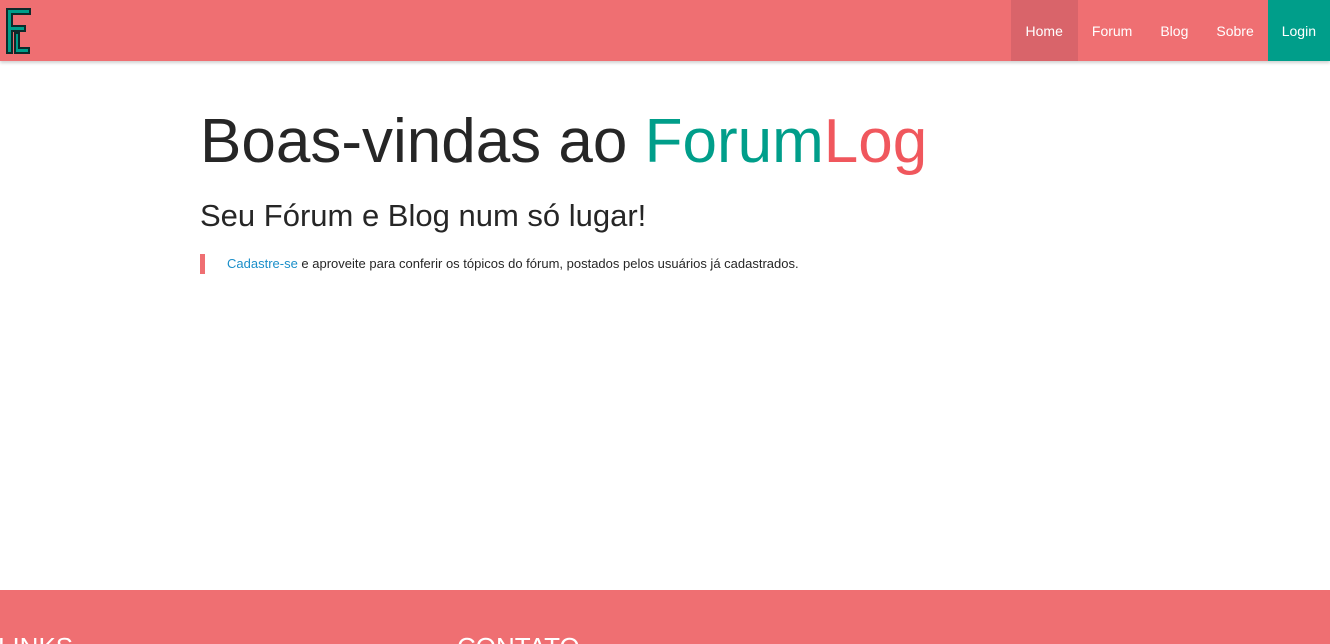 This screenshot has height=644, width=1330. What do you see at coordinates (1174, 30) in the screenshot?
I see `nav-blog: Blog` at bounding box center [1174, 30].